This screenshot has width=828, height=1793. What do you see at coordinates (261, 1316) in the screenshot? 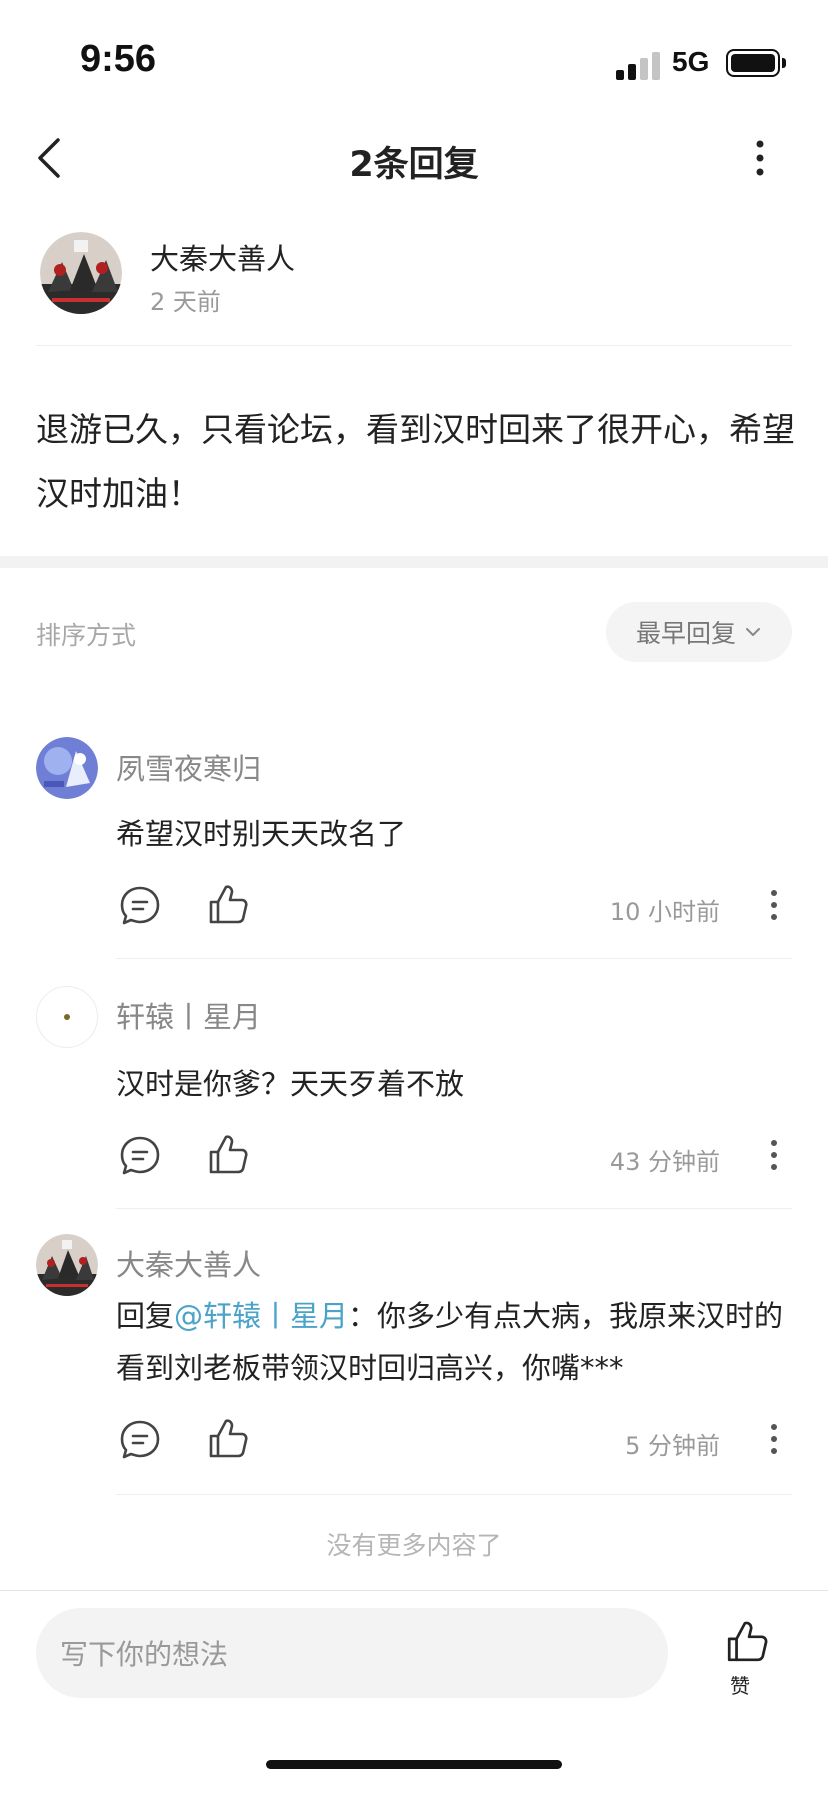
I see `mention-link: @轩辕丨星月` at bounding box center [261, 1316].